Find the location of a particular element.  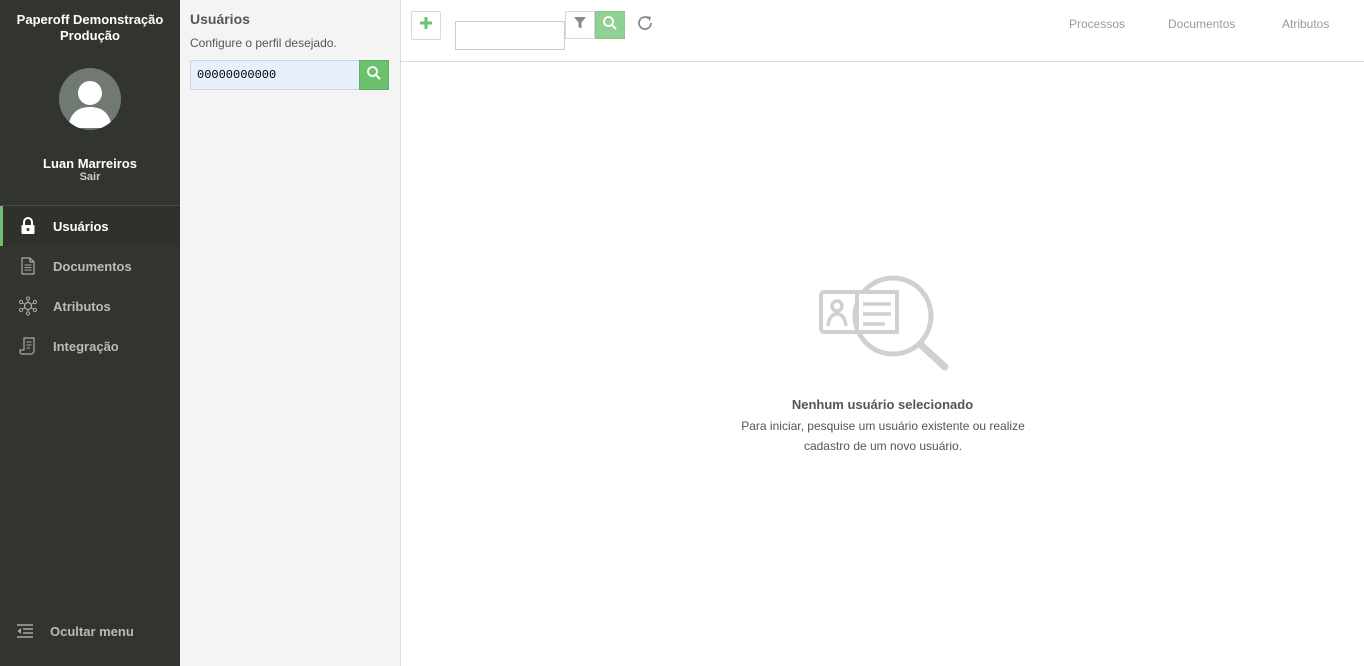

plus-icon is located at coordinates (426, 25).